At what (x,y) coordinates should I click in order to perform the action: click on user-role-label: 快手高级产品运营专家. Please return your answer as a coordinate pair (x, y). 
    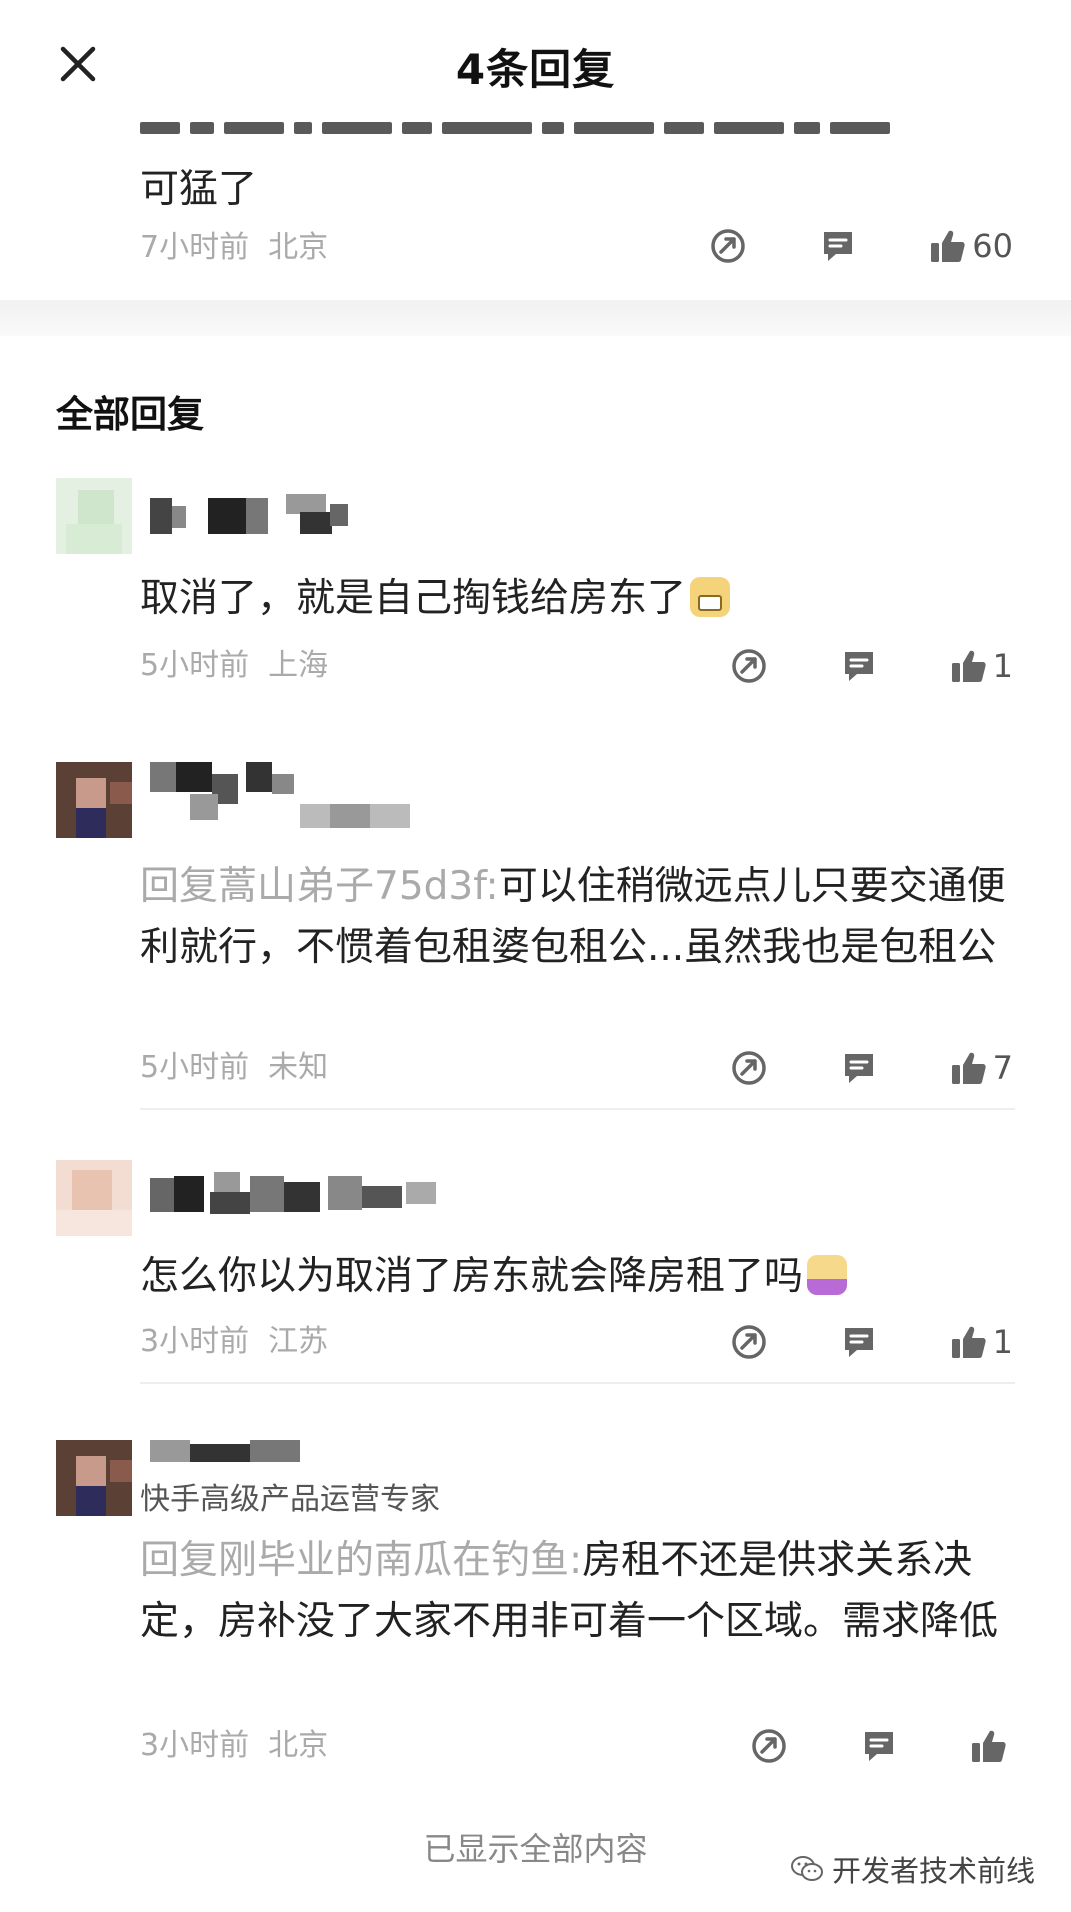
    Looking at the image, I should click on (290, 1499).